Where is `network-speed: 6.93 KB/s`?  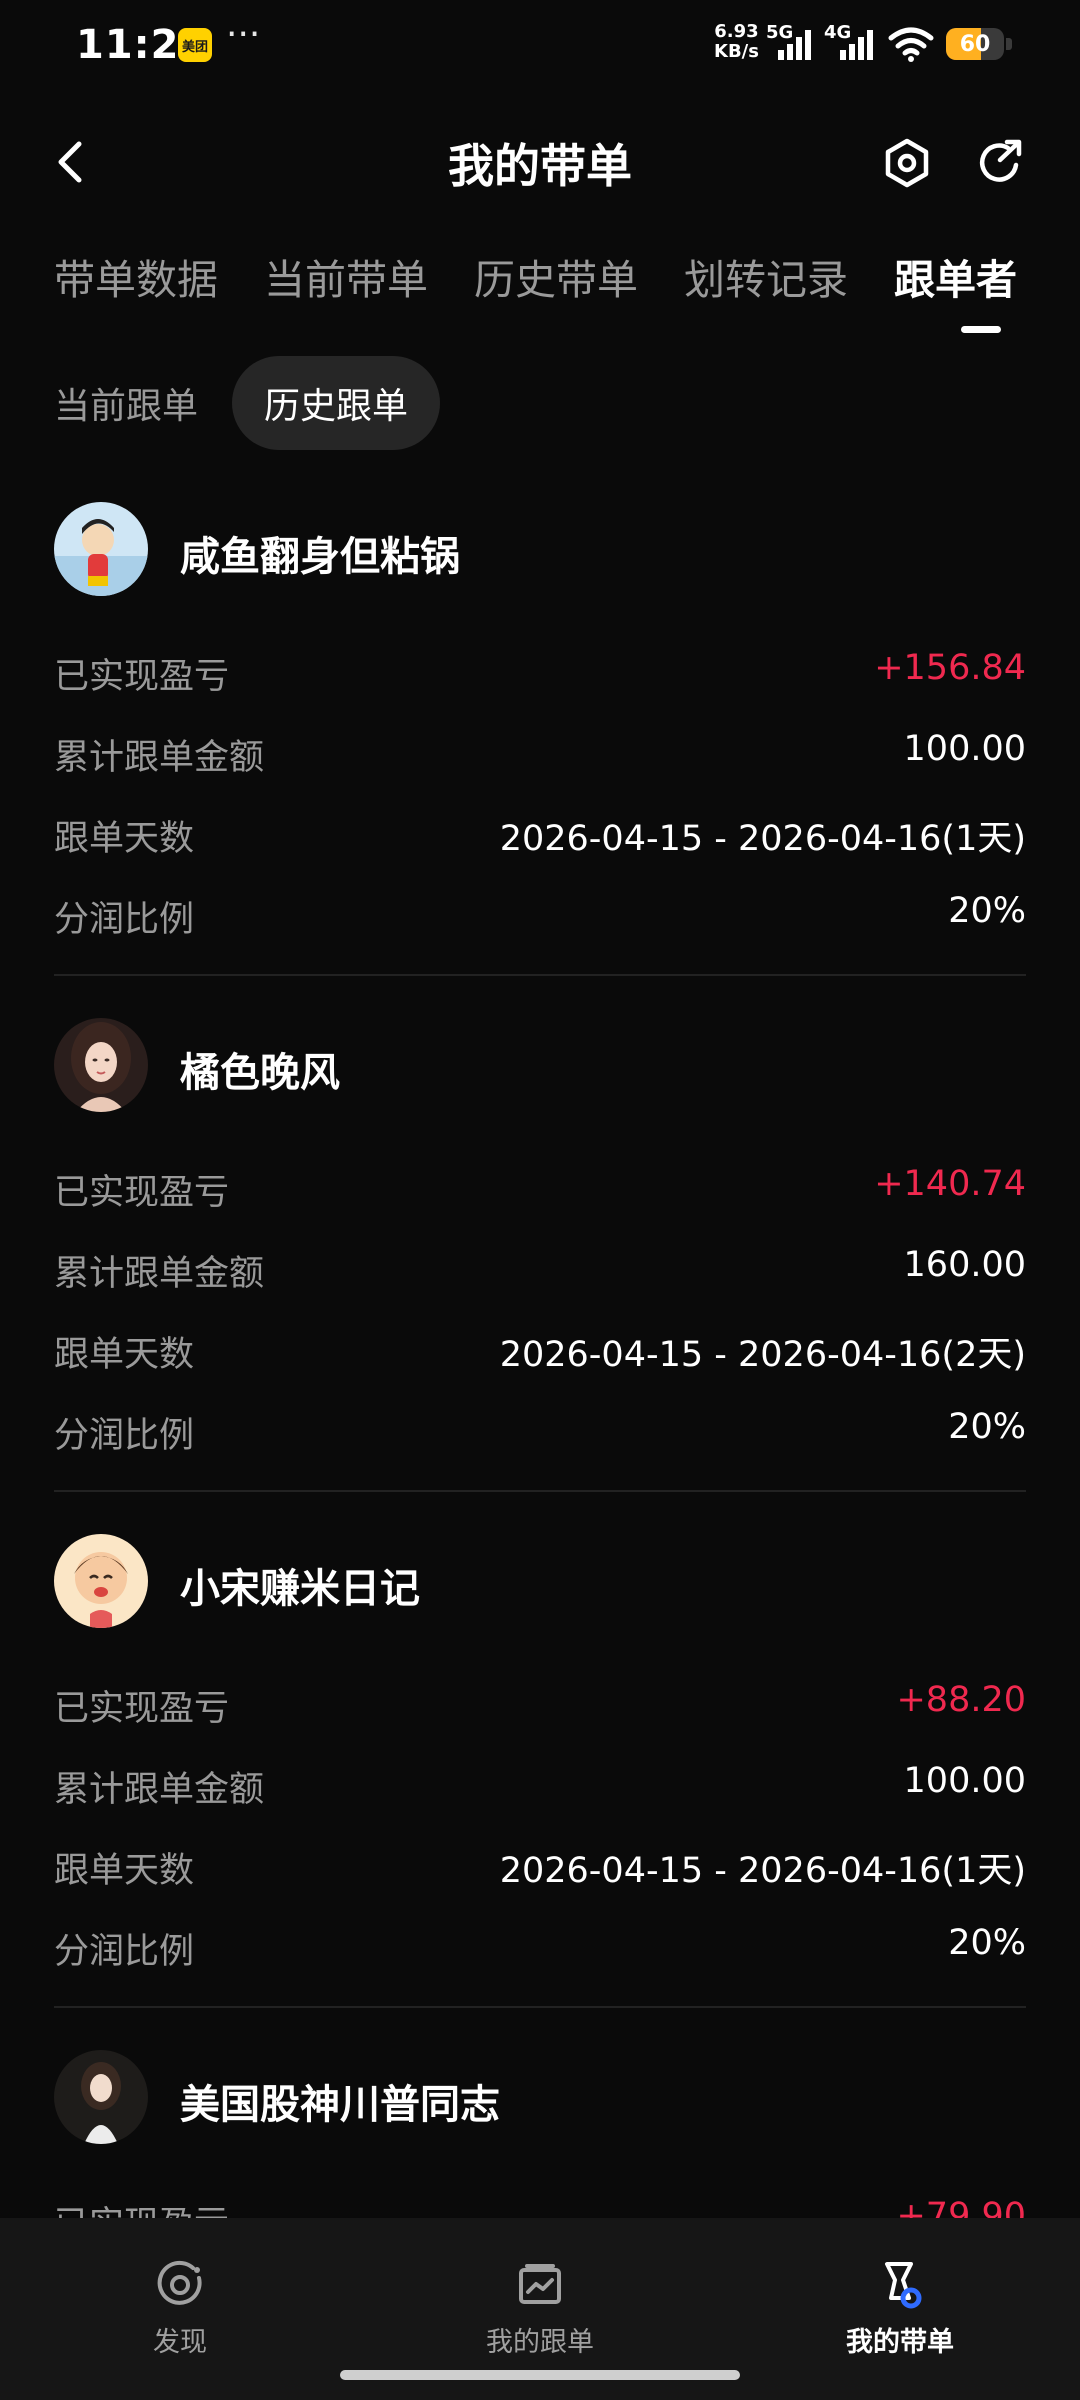
network-speed: 6.93 KB/s is located at coordinates (736, 41).